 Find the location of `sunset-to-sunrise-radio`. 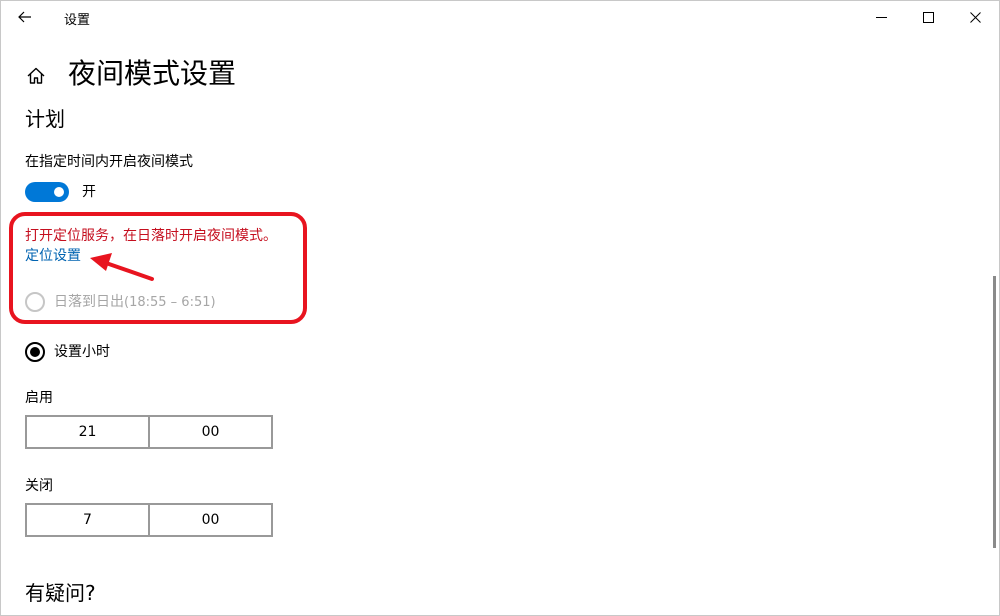

sunset-to-sunrise-radio is located at coordinates (35, 302).